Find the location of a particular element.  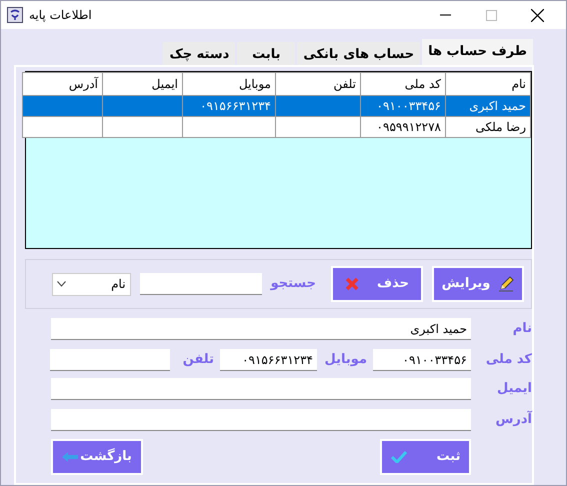

column-header: کد ملی is located at coordinates (403, 84).